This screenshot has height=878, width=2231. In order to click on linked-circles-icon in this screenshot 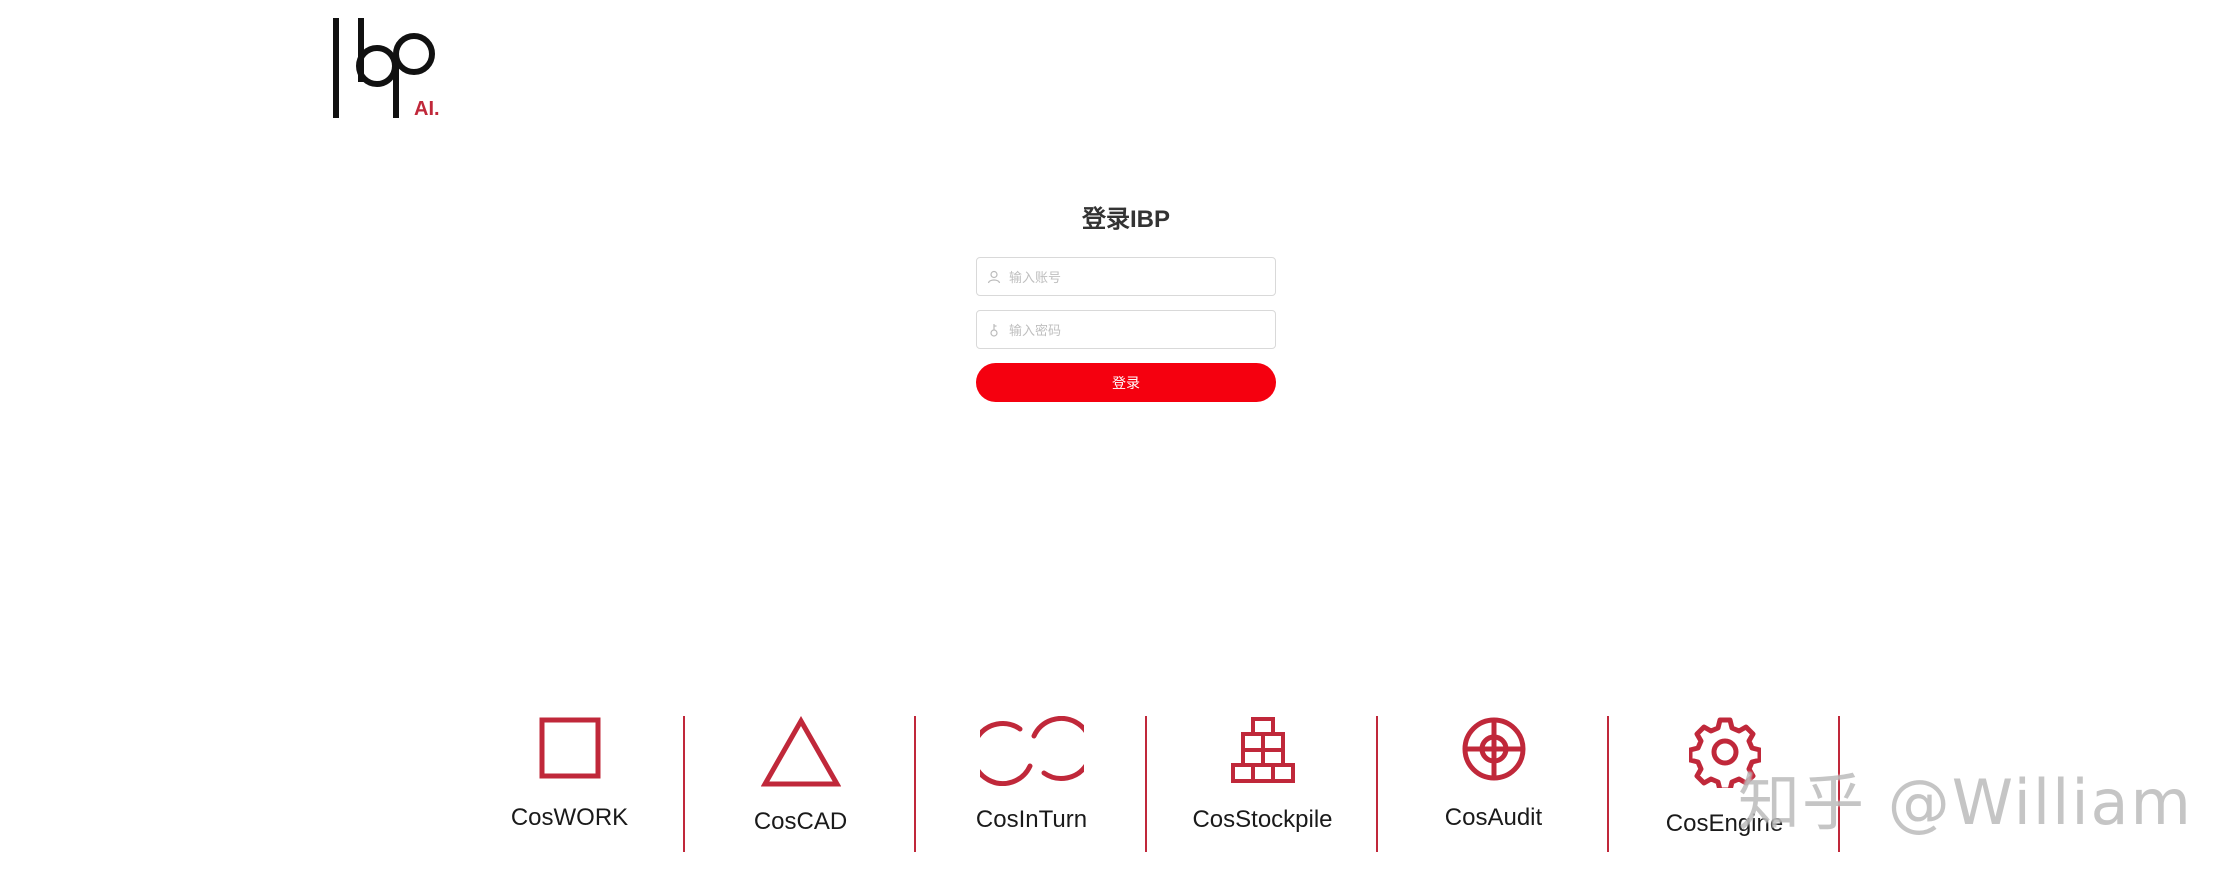, I will do `click(1031, 751)`.